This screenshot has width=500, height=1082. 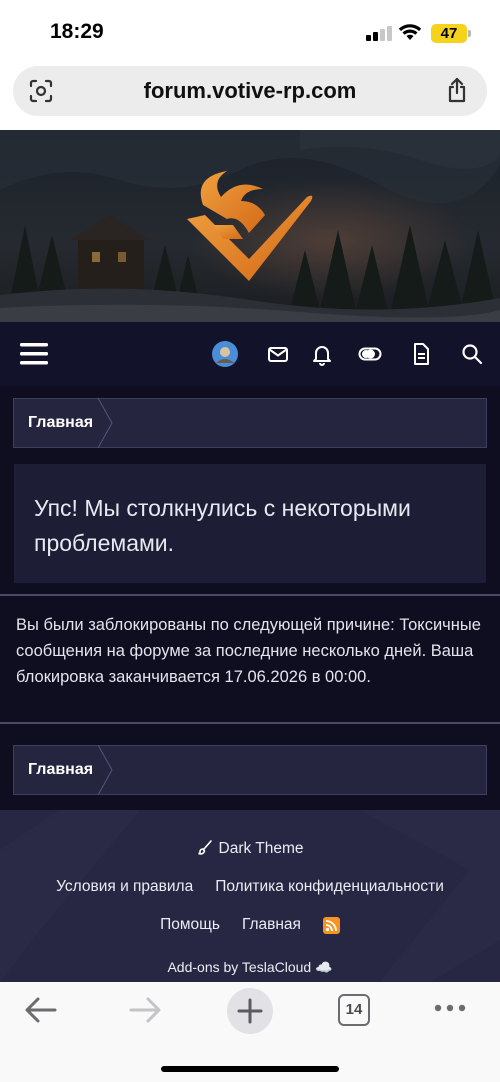 I want to click on tab-count: 14, so click(x=354, y=1009).